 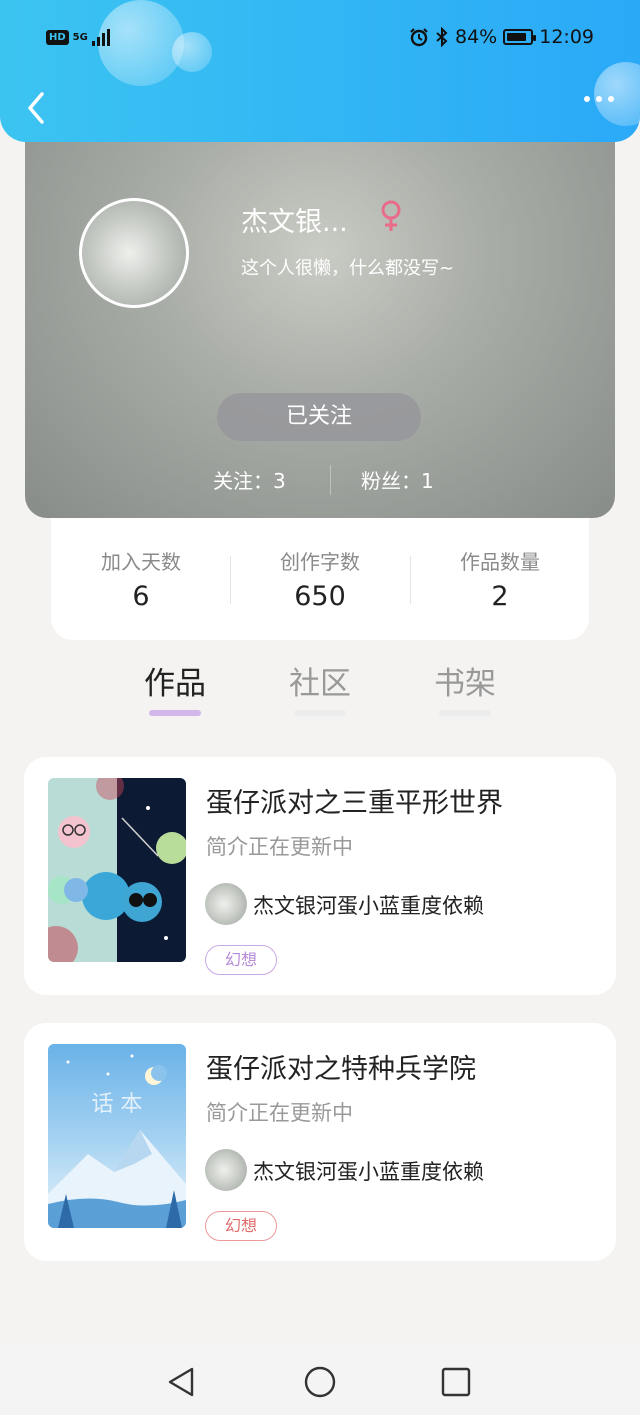 What do you see at coordinates (117, 1104) in the screenshot?
I see `cover-text: 话 本` at bounding box center [117, 1104].